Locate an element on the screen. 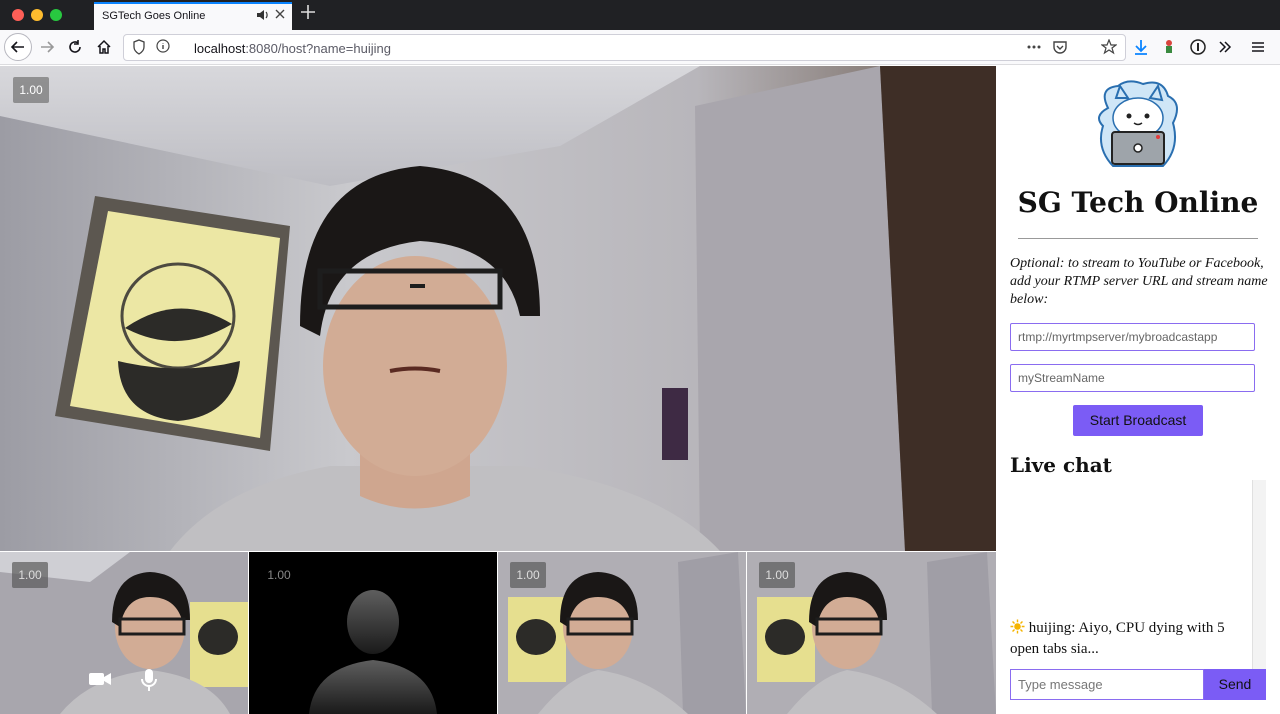 This screenshot has height=714, width=1280. thumbnail-placeholder: 1.00 is located at coordinates (373, 633).